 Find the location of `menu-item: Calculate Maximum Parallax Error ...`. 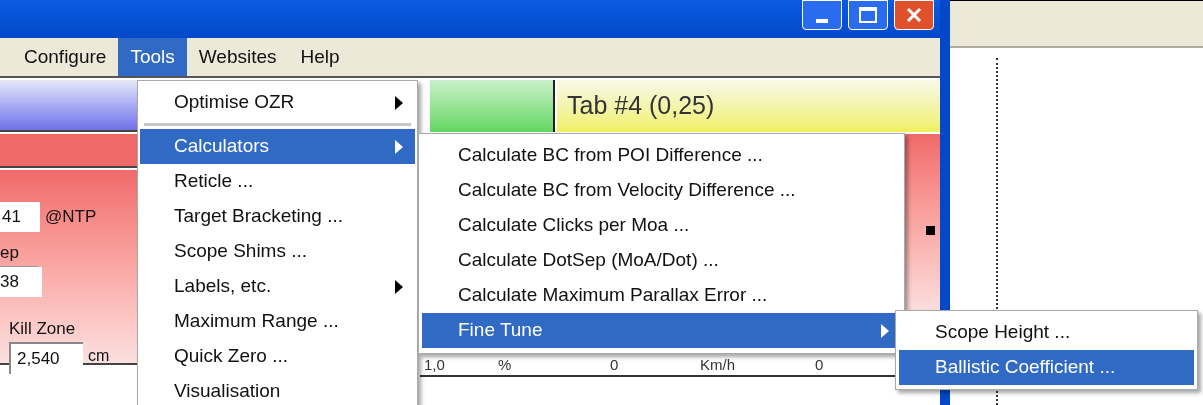

menu-item: Calculate Maximum Parallax Error ... is located at coordinates (661, 295).